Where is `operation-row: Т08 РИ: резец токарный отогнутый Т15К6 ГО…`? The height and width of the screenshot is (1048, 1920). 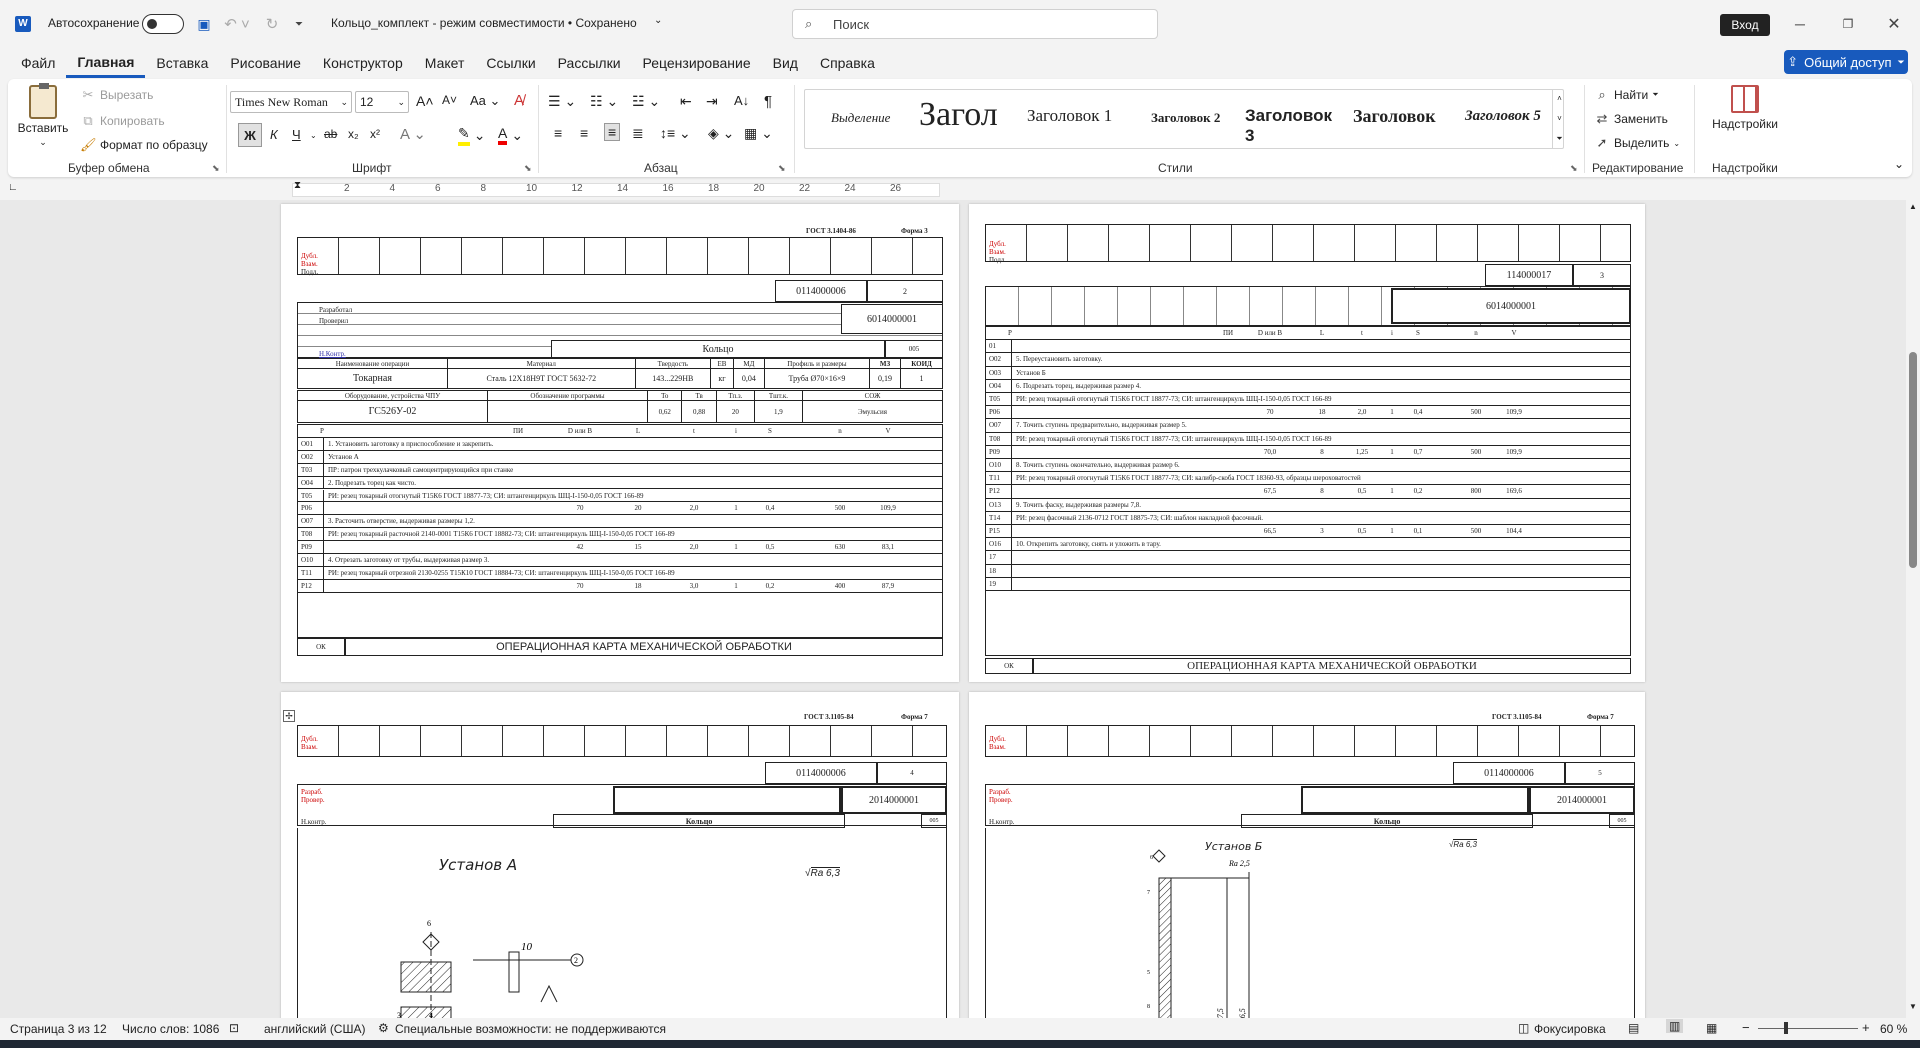
operation-row: Т08 РИ: резец токарный отогнутый Т15К6 ГО… is located at coordinates (1308, 439).